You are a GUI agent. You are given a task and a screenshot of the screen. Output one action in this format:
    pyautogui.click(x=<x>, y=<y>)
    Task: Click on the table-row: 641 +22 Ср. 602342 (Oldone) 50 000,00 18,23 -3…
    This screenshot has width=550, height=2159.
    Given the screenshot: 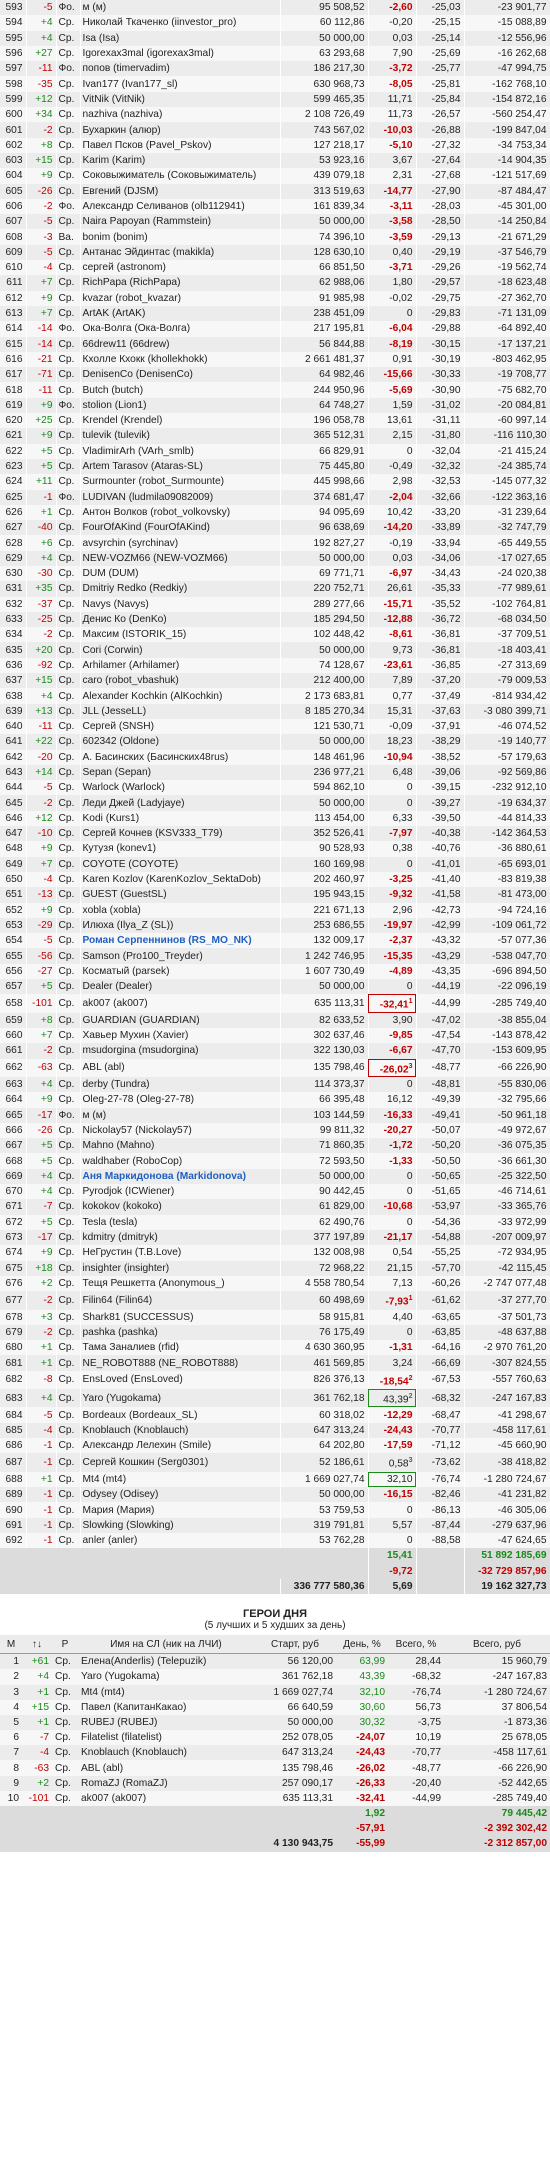 What is the action you would take?
    pyautogui.click(x=275, y=742)
    